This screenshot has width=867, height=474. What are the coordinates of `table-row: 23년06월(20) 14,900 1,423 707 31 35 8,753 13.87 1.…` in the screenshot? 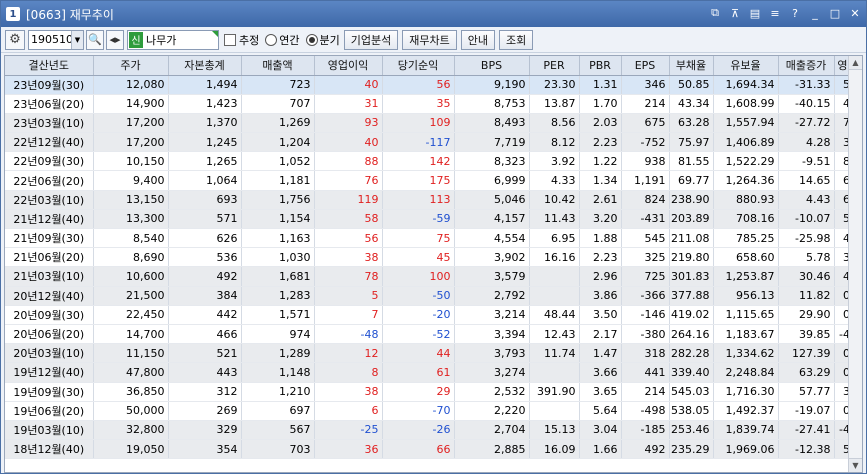 It's located at (433, 104).